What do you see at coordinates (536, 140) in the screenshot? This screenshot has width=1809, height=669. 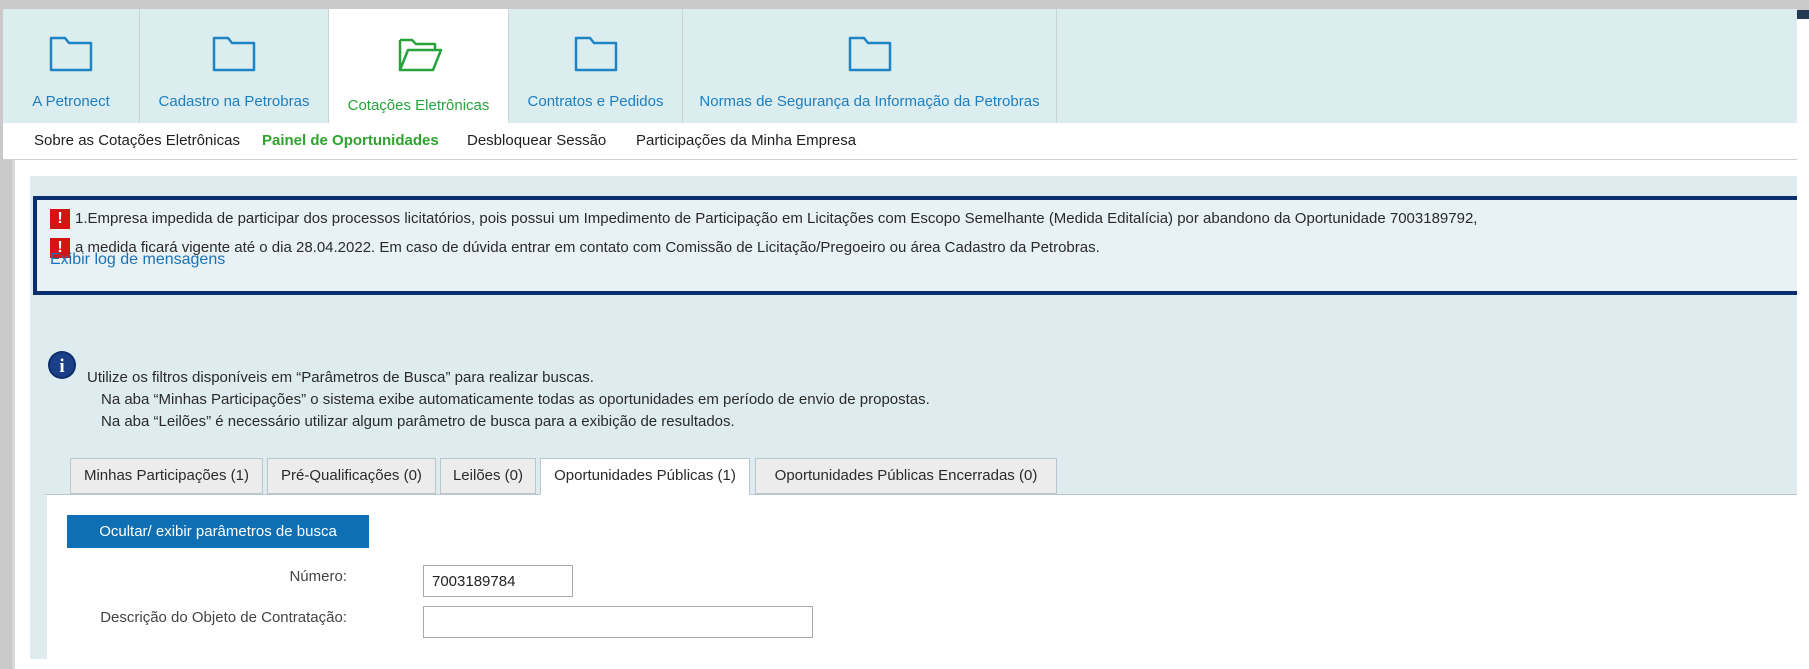 I see `sub-nav-desbloquear-sessao: Desbloquear Sessão` at bounding box center [536, 140].